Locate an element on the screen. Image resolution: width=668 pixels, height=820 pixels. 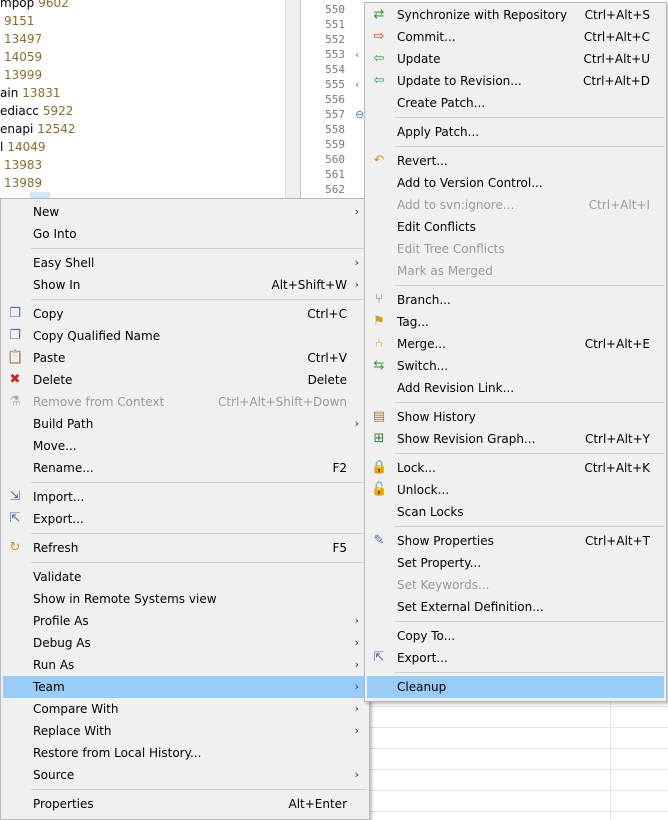
tree-item: enapi 12542 is located at coordinates (37, 129).